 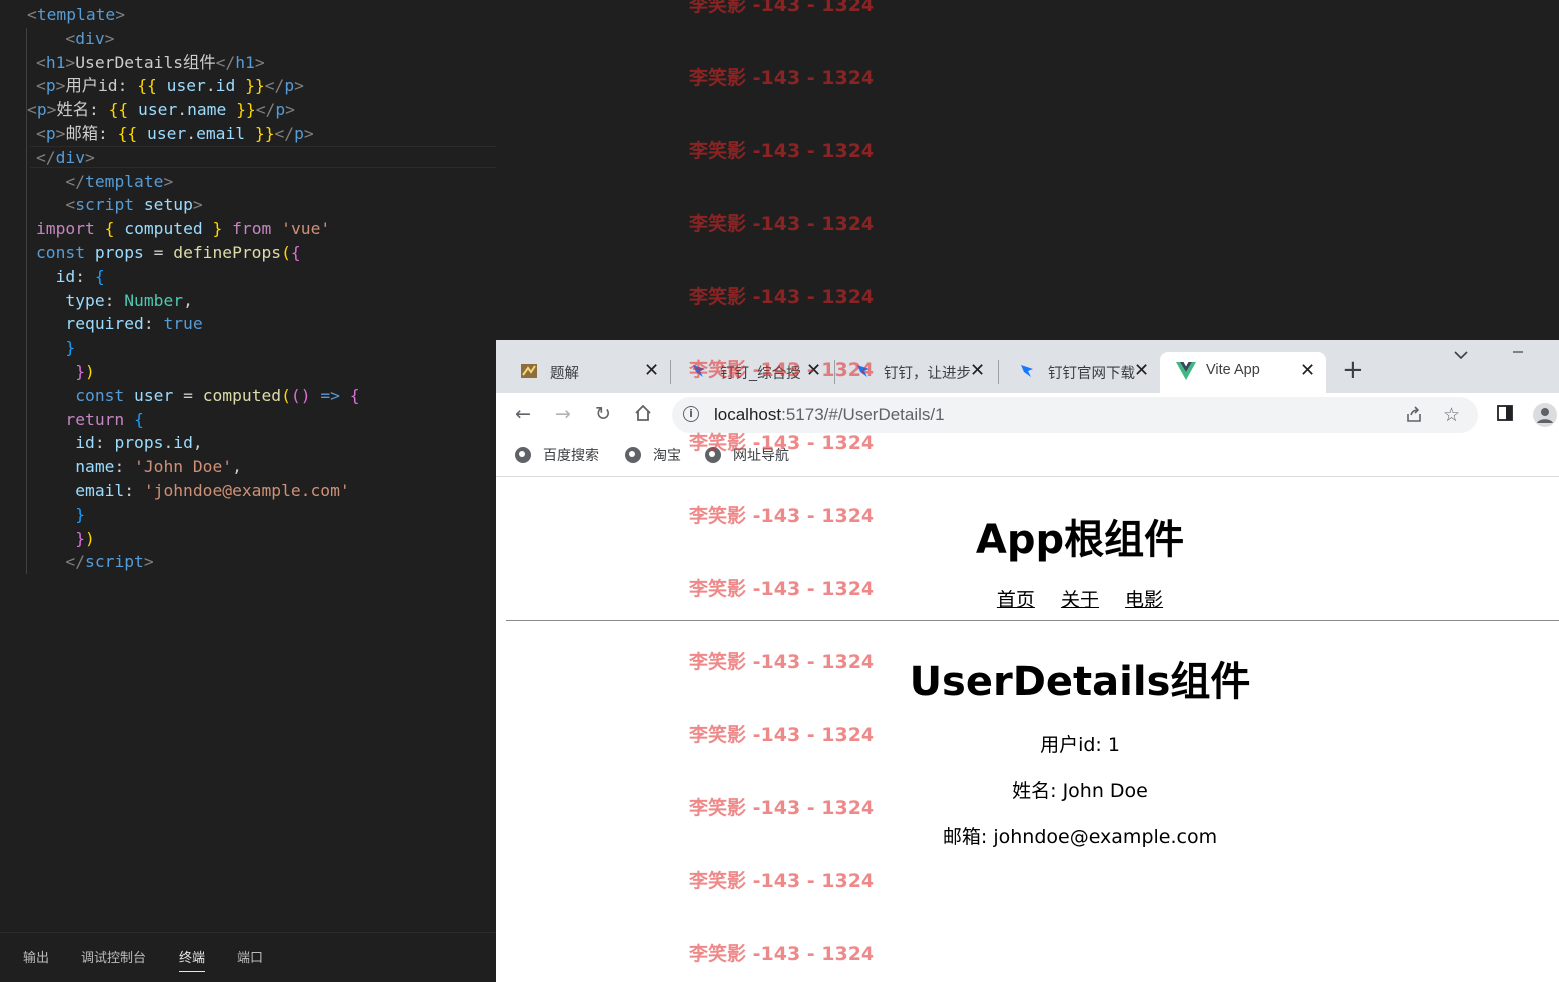 What do you see at coordinates (119, 181) in the screenshot?
I see `code-line: </template>` at bounding box center [119, 181].